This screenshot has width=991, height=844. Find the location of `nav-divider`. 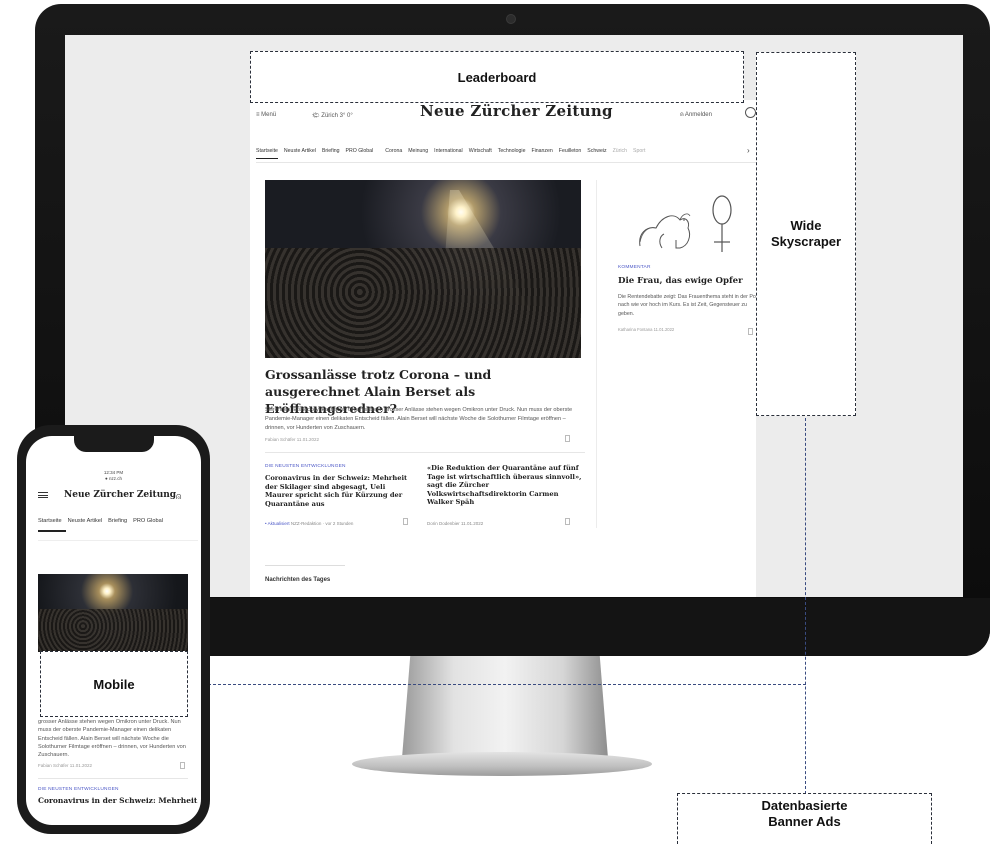

nav-divider is located at coordinates (506, 162).